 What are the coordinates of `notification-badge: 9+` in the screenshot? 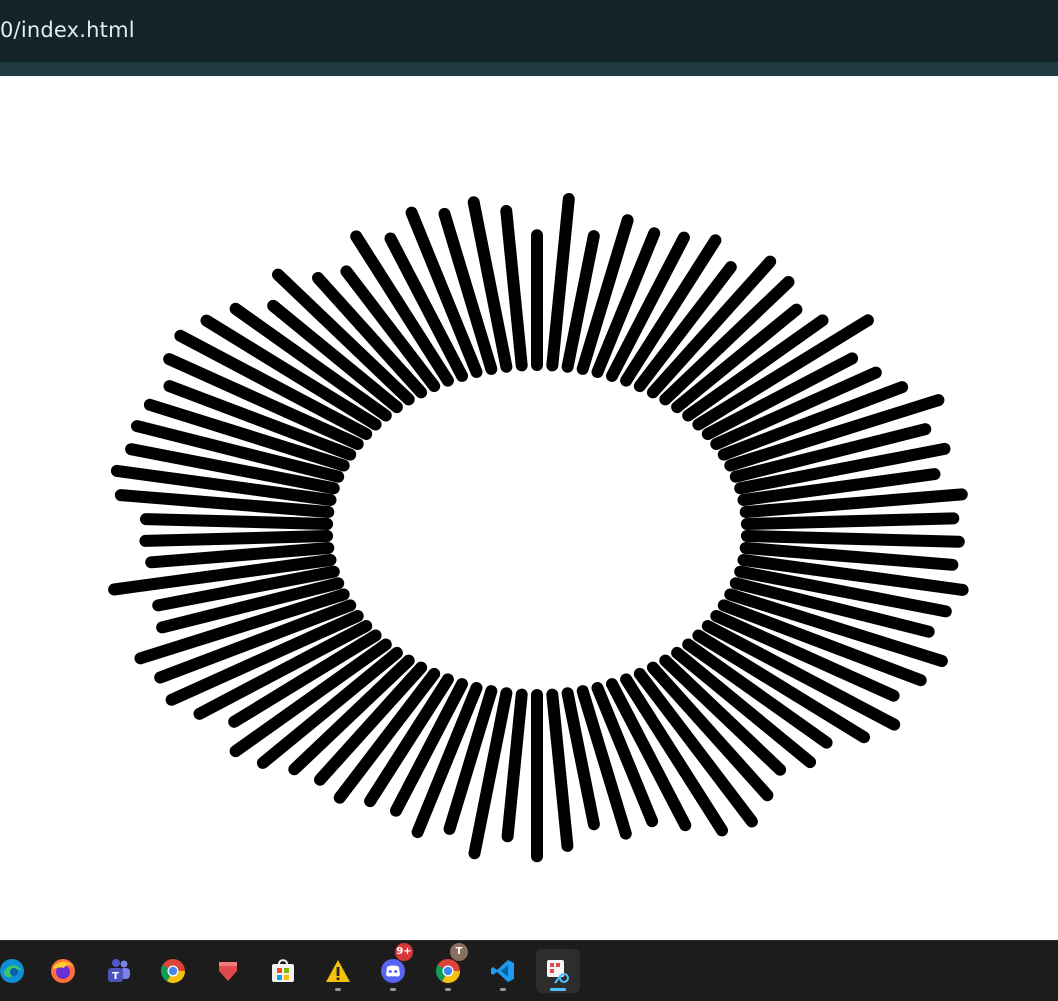 It's located at (404, 952).